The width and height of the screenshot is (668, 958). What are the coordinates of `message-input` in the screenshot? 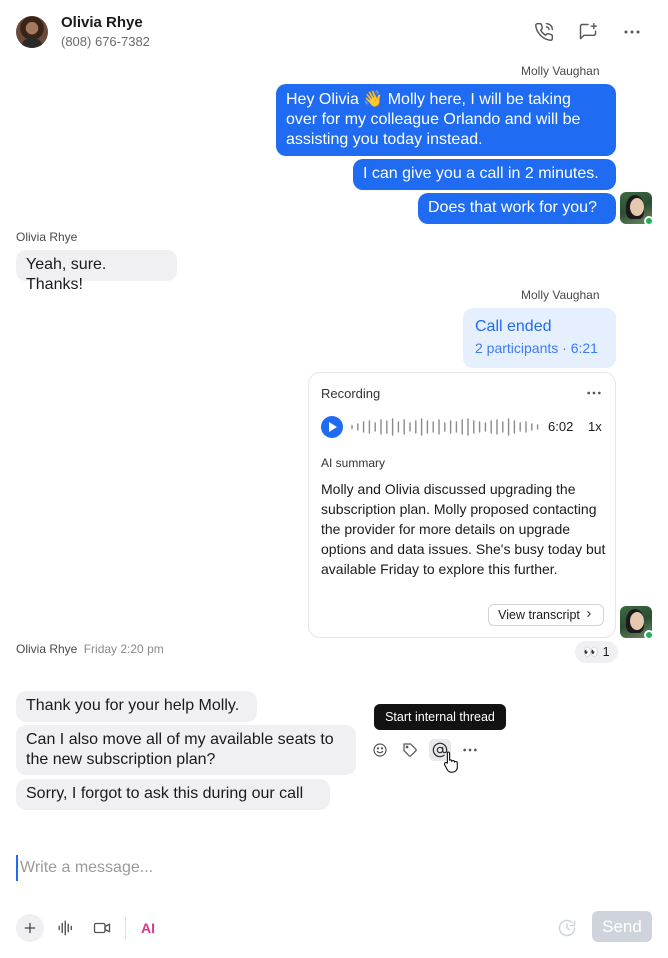 It's located at (334, 868).